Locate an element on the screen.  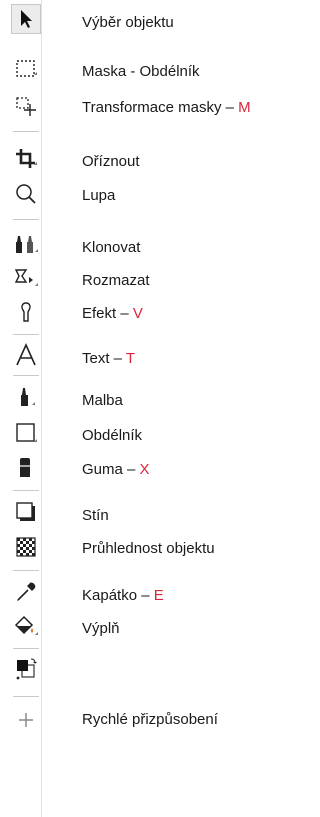
tool-label-clone: Klonovat is located at coordinates (111, 247).